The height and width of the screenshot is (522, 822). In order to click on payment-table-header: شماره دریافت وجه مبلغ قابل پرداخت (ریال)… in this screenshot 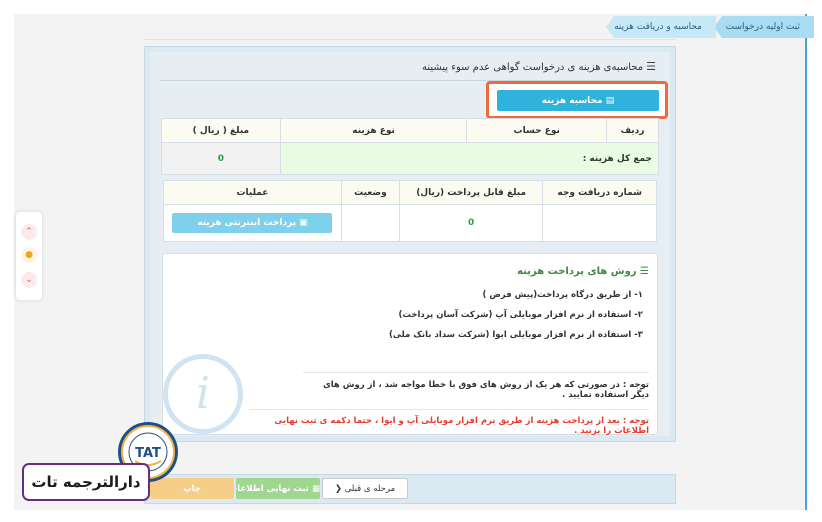, I will do `click(410, 192)`.